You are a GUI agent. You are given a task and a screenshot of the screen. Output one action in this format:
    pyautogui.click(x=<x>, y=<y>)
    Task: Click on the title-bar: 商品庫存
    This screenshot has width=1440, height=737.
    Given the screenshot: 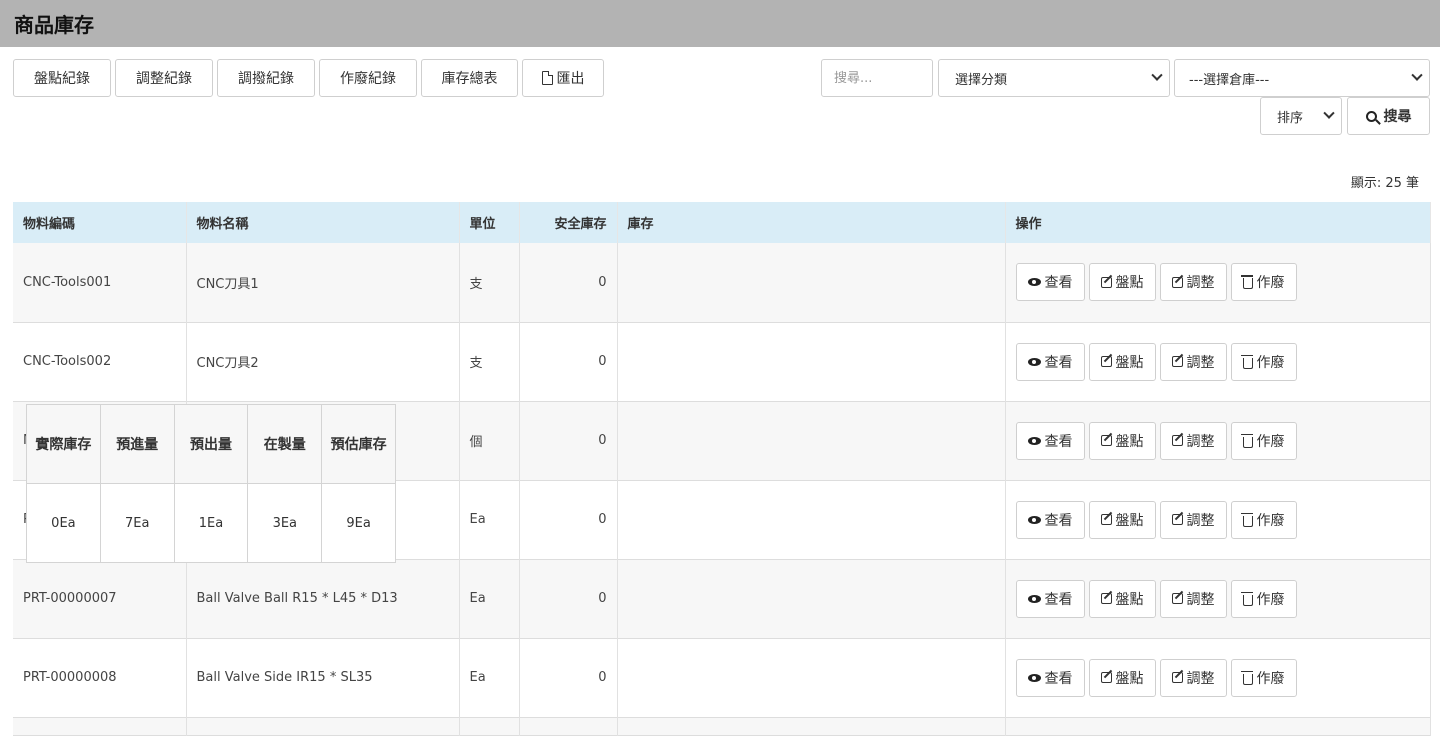 What is the action you would take?
    pyautogui.click(x=720, y=23)
    